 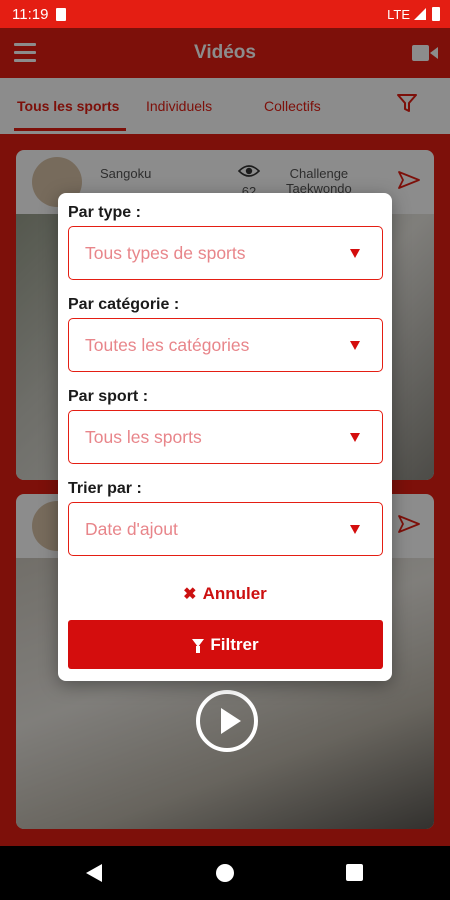 I want to click on sort-select: Date d'ajout, so click(x=225, y=529).